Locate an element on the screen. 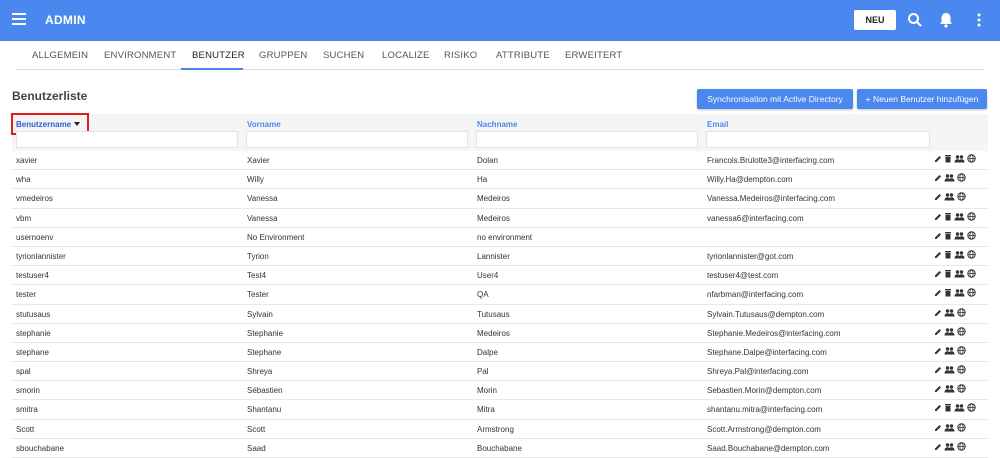 This screenshot has height=458, width=1000. tab-risiko: RISIKO is located at coordinates (460, 55).